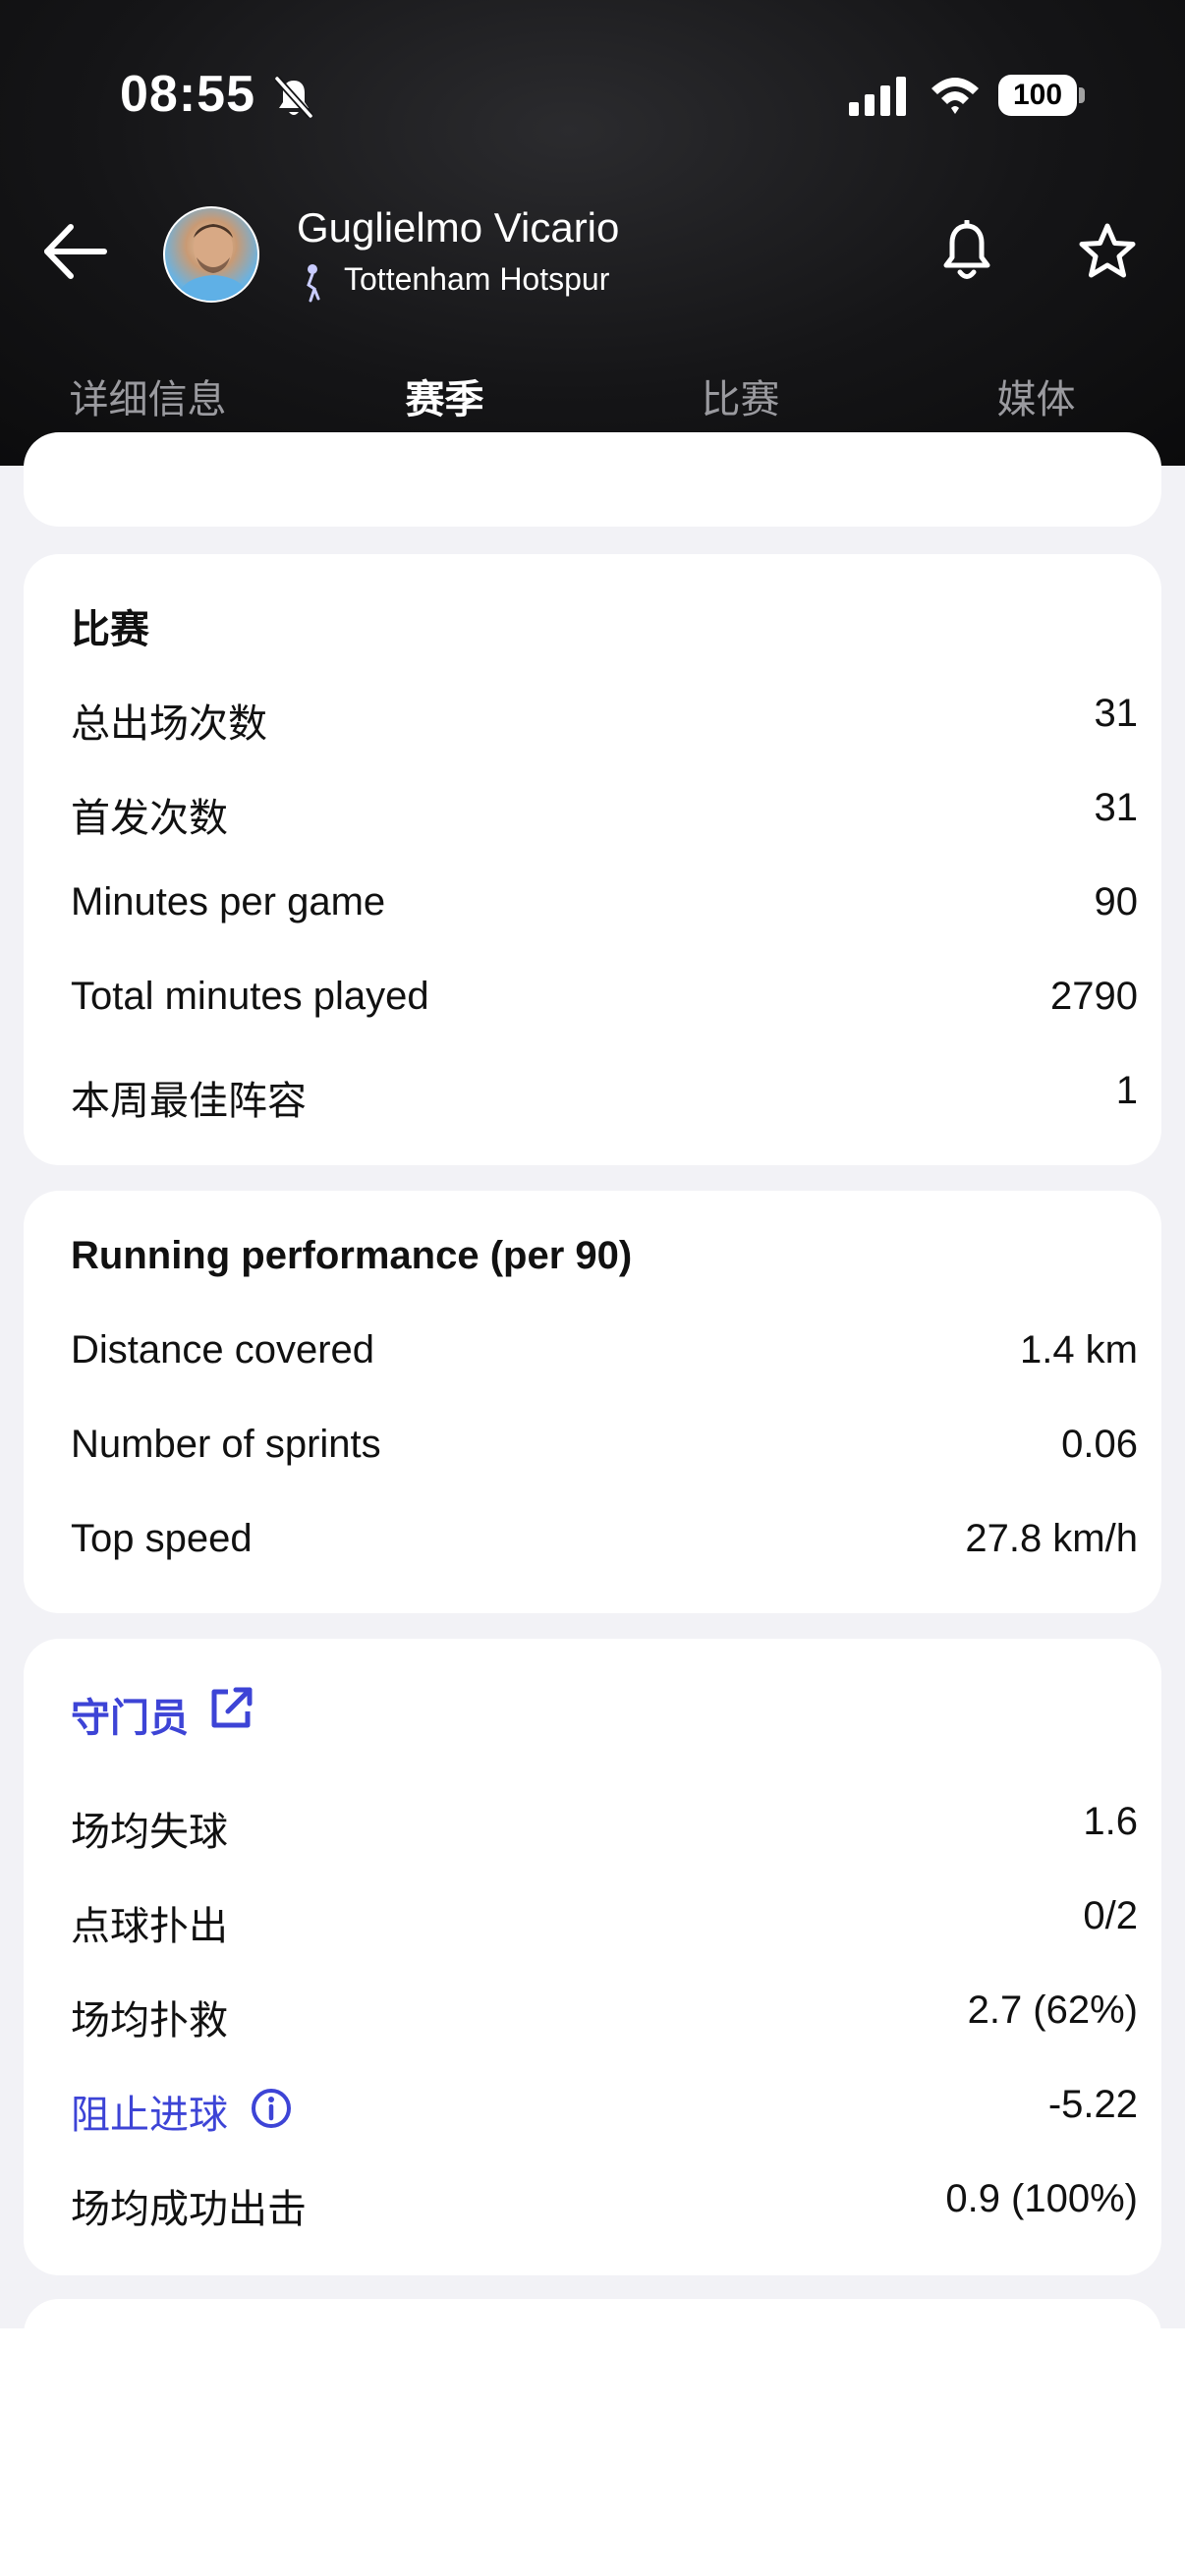 The height and width of the screenshot is (2576, 1185). What do you see at coordinates (1111, 1821) in the screenshot?
I see `stat-value: 1.6` at bounding box center [1111, 1821].